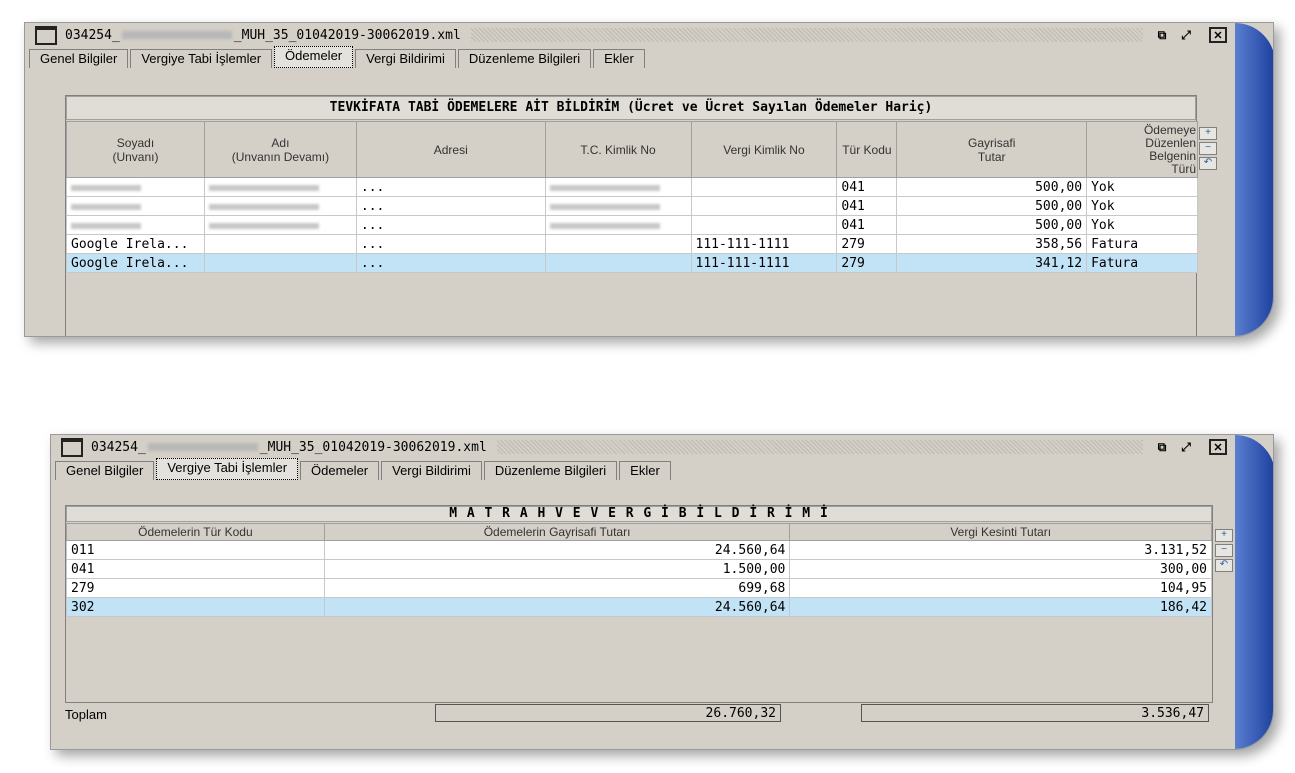  What do you see at coordinates (608, 713) in the screenshot?
I see `total-gayrisafi: 26.760,32` at bounding box center [608, 713].